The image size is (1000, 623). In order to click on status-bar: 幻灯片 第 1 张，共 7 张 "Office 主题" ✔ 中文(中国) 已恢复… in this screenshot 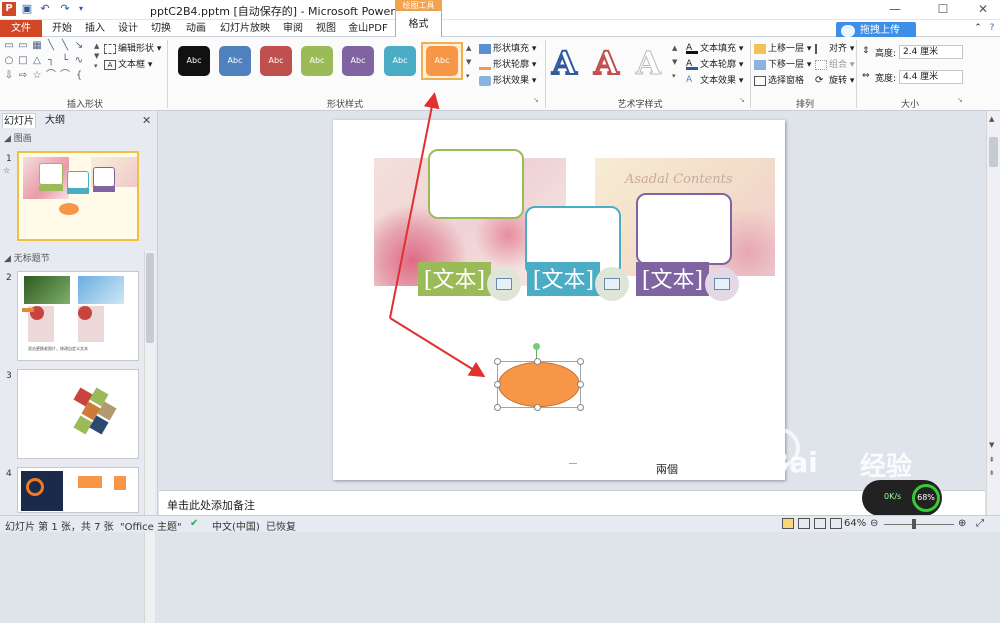, I will do `click(500, 524)`.